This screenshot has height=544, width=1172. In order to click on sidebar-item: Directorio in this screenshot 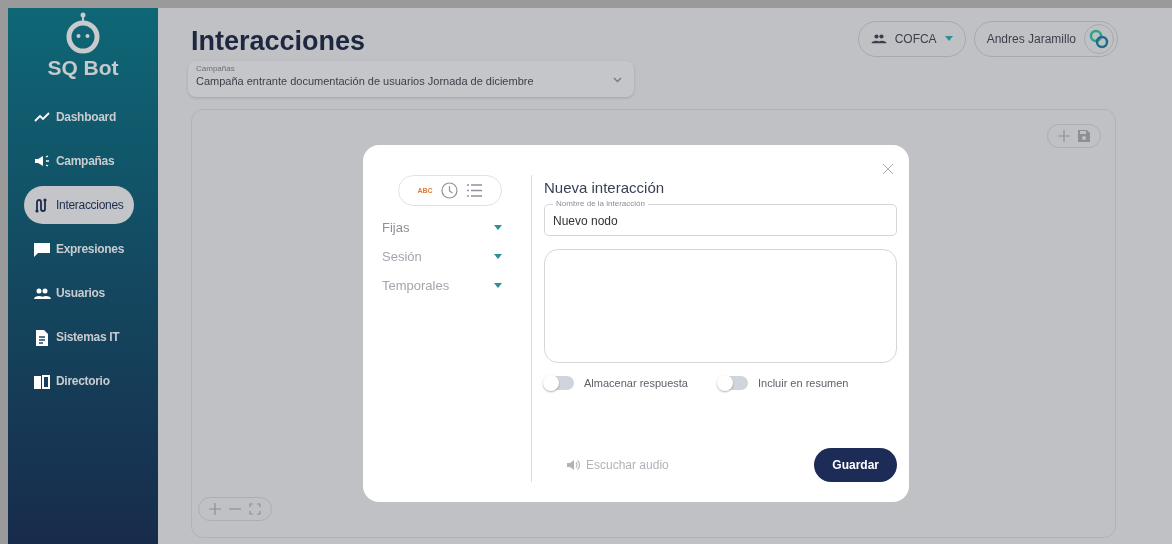, I will do `click(72, 381)`.